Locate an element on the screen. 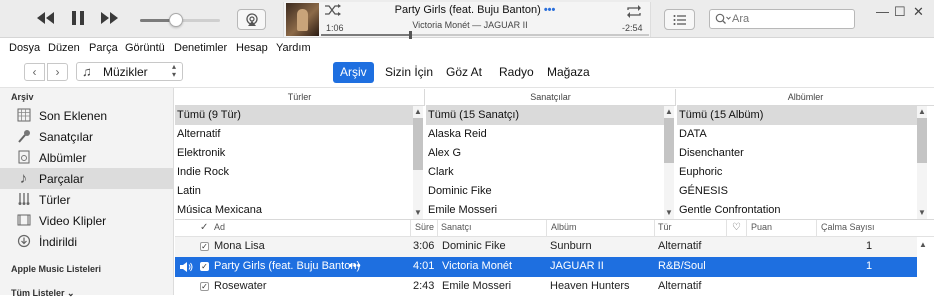 The height and width of the screenshot is (299, 934). song-name: Mona Lisa is located at coordinates (239, 246).